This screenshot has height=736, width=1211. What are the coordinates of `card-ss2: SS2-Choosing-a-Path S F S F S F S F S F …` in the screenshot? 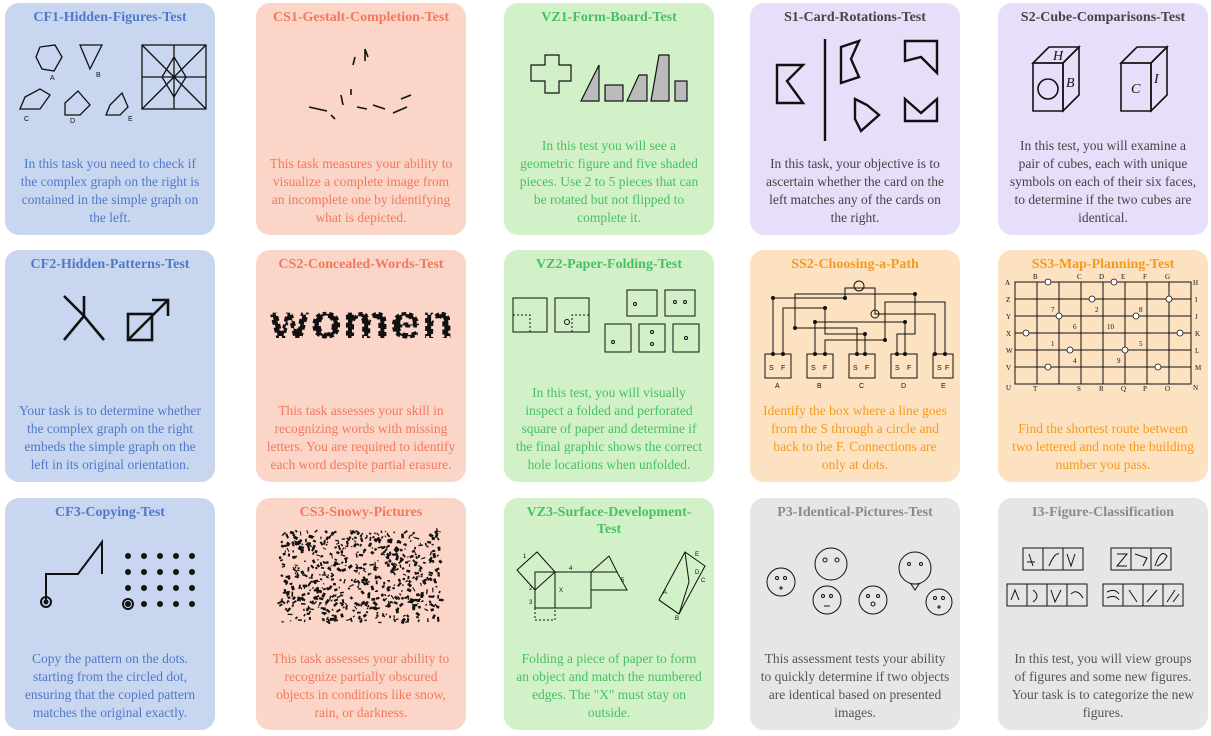 It's located at (855, 366).